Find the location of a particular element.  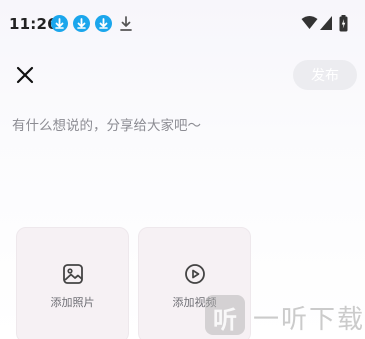

post-text-input is located at coordinates (182, 126).